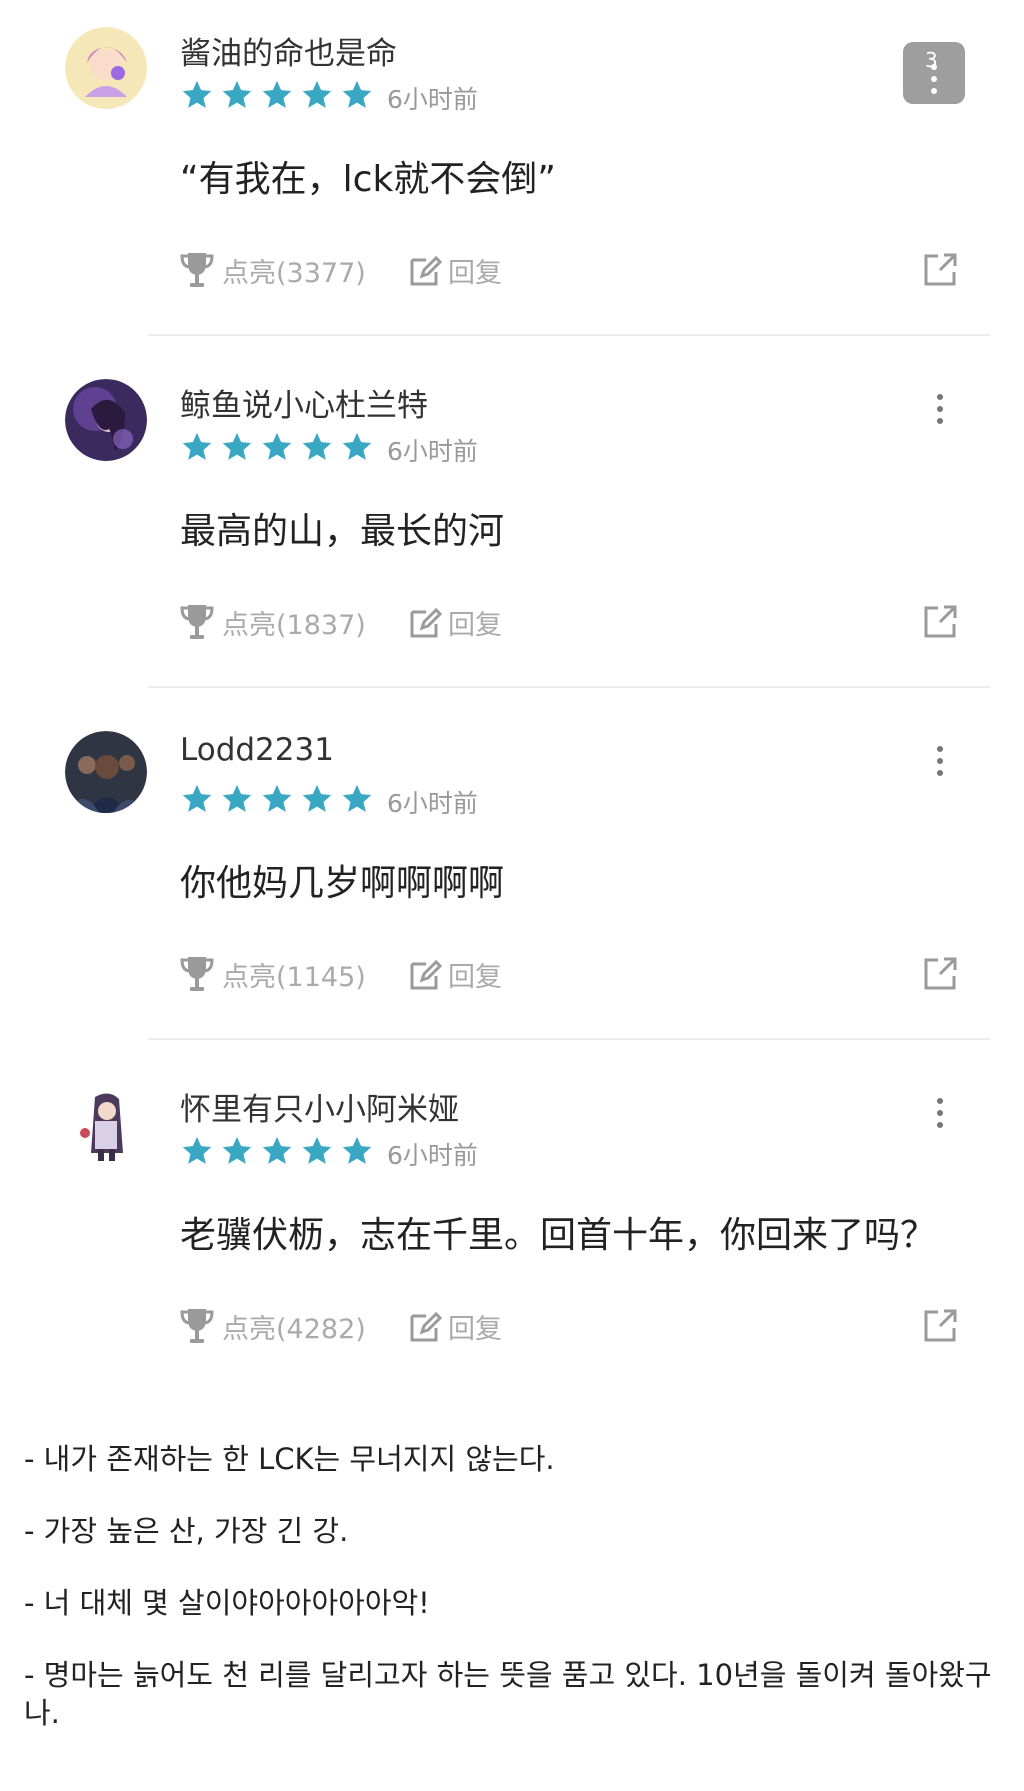  I want to click on translation-line: - 너 대체 몇 살이야아아아아아악!, so click(227, 1603).